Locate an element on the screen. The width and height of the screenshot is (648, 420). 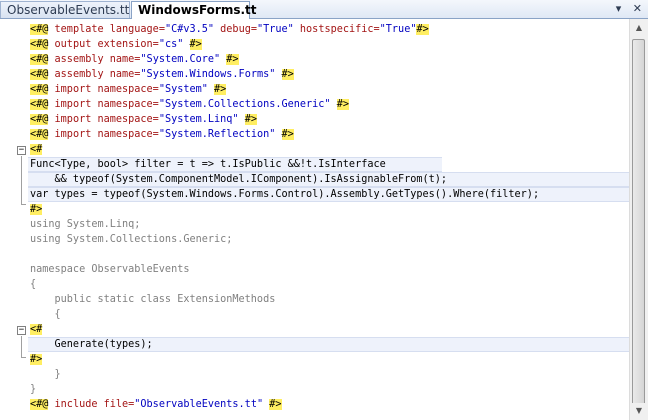
tab-controls: ▾ ✕ is located at coordinates (625, 8).